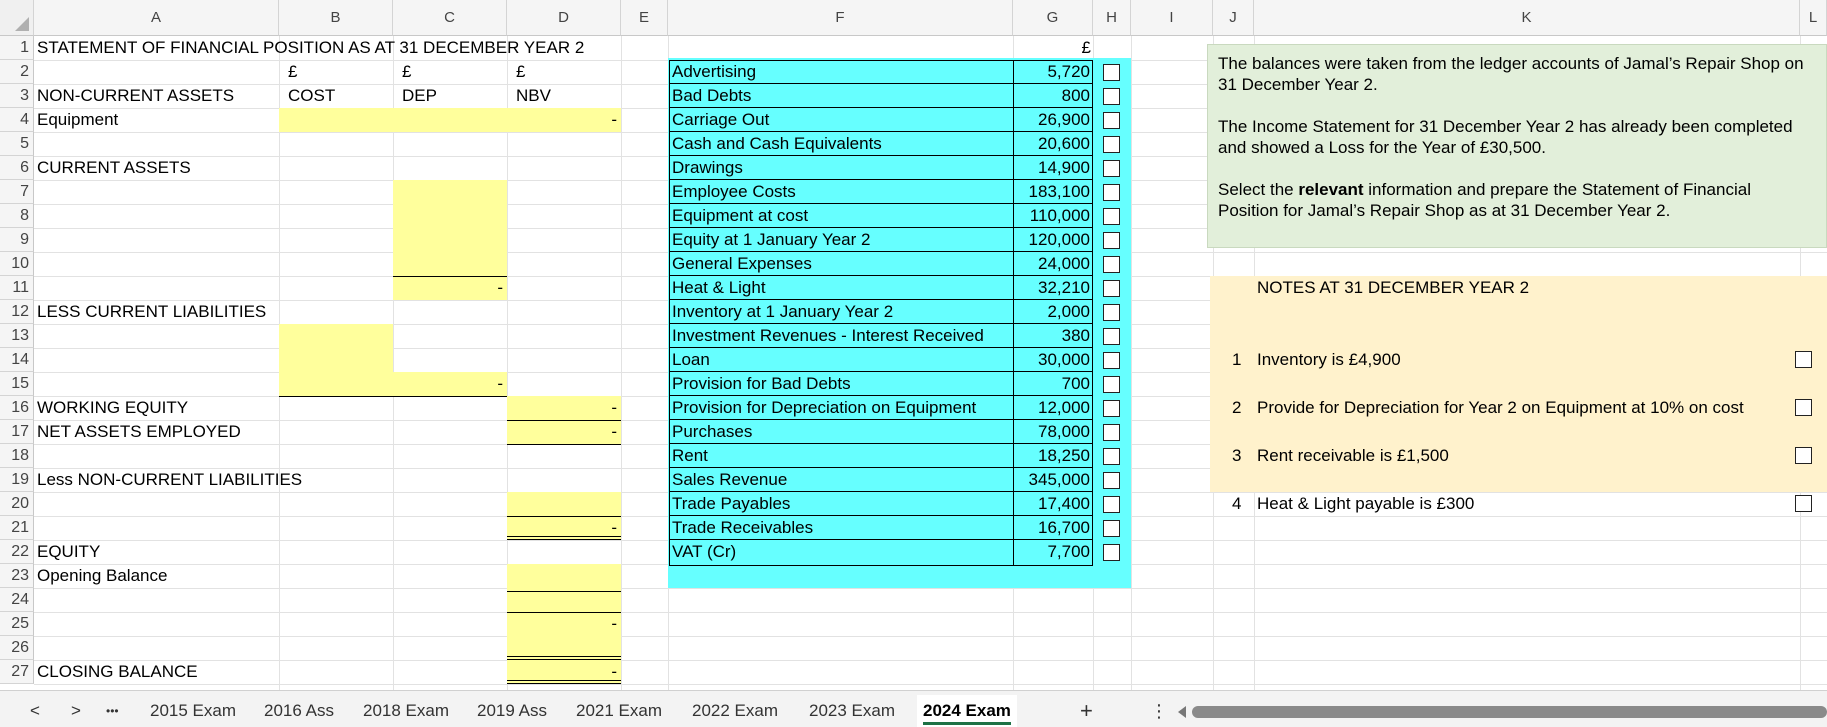 The image size is (1827, 727). What do you see at coordinates (17, 48) in the screenshot?
I see `row-header: 1` at bounding box center [17, 48].